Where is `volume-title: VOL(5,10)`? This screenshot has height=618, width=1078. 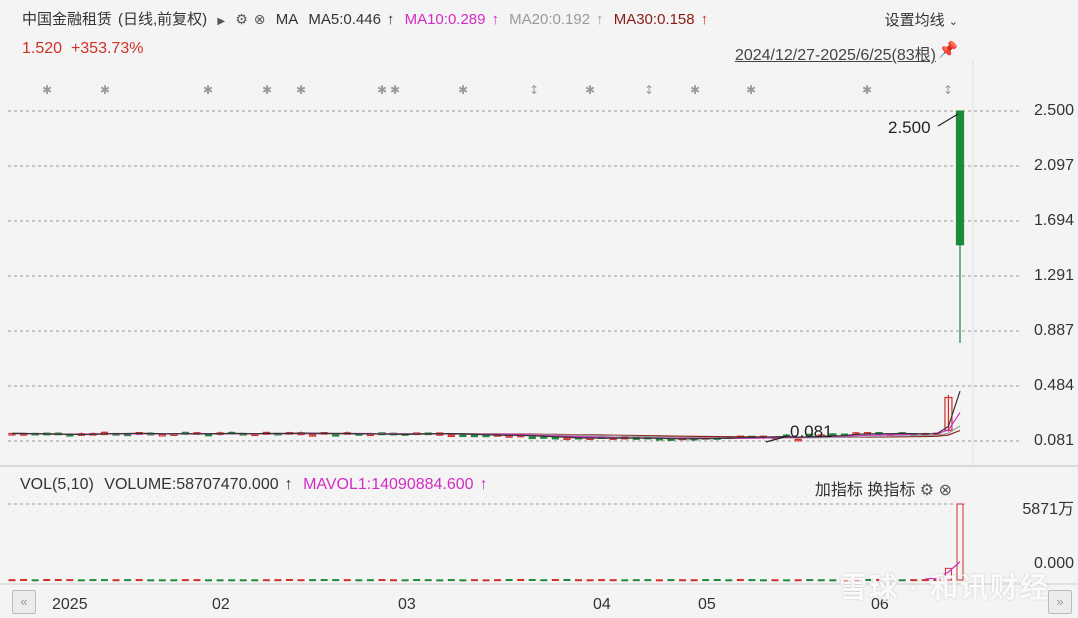 volume-title: VOL(5,10) is located at coordinates (57, 484).